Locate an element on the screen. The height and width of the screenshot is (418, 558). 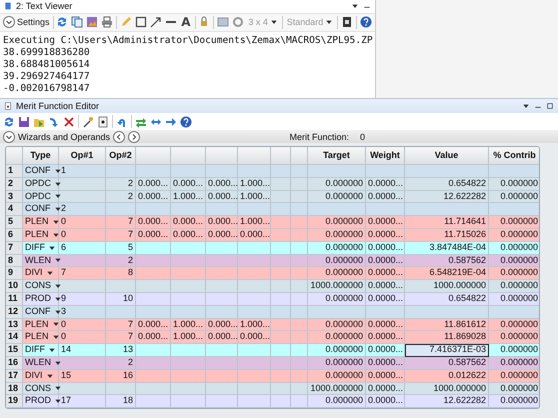
save-icon is located at coordinates (24, 122).